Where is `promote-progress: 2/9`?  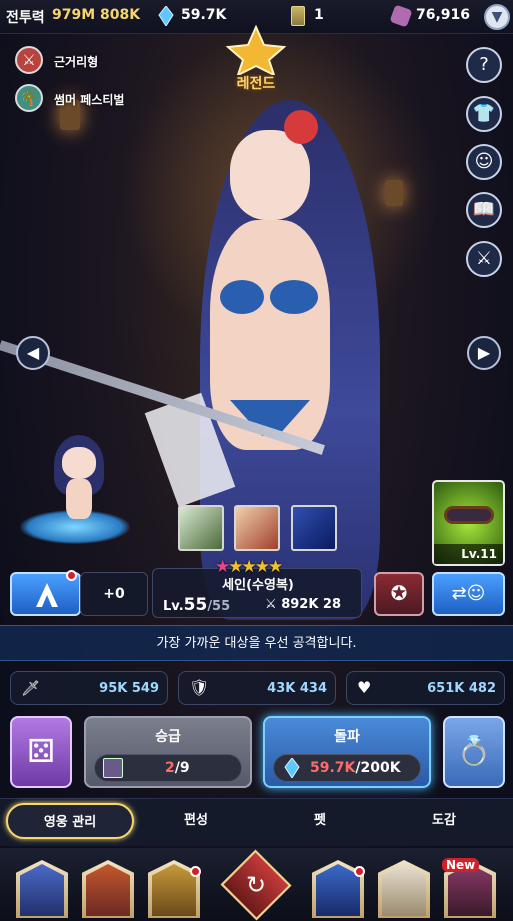 promote-progress: 2/9 is located at coordinates (168, 768).